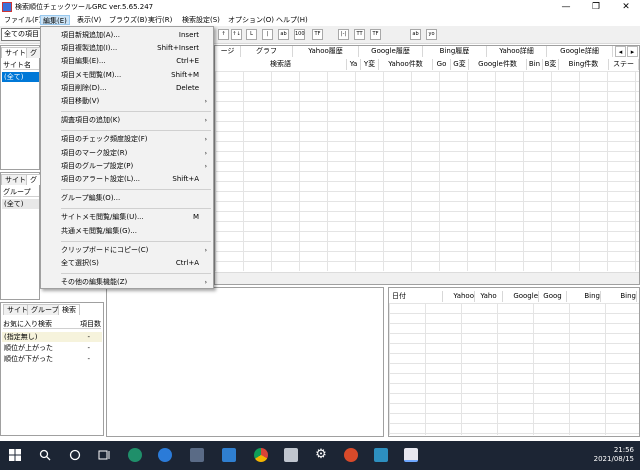 Image resolution: width=640 pixels, height=470 pixels. What do you see at coordinates (52, 348) in the screenshot?
I see `search-row: 順位が上がった -` at bounding box center [52, 348].